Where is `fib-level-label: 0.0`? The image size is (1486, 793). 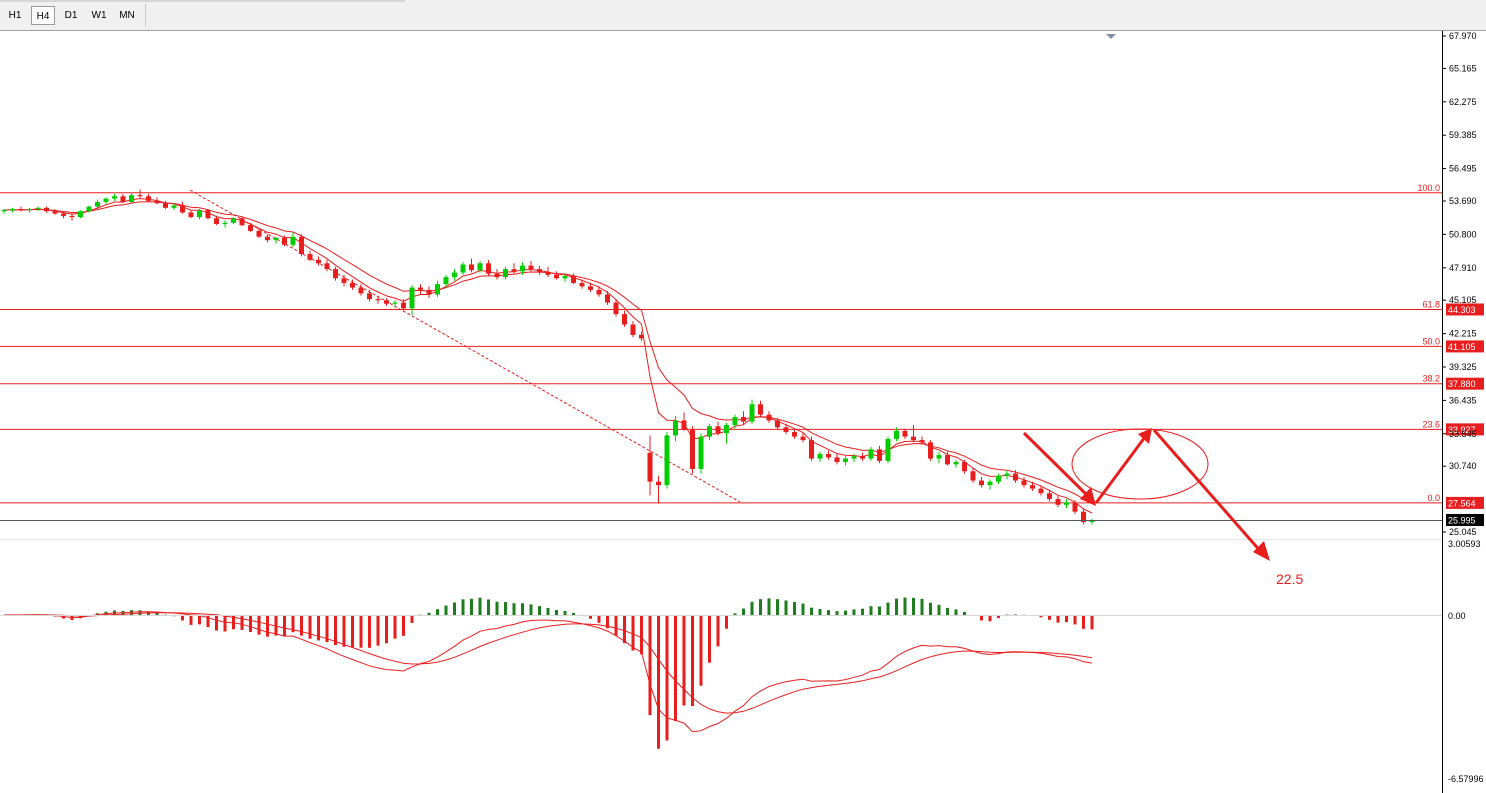
fib-level-label: 0.0 is located at coordinates (1433, 498).